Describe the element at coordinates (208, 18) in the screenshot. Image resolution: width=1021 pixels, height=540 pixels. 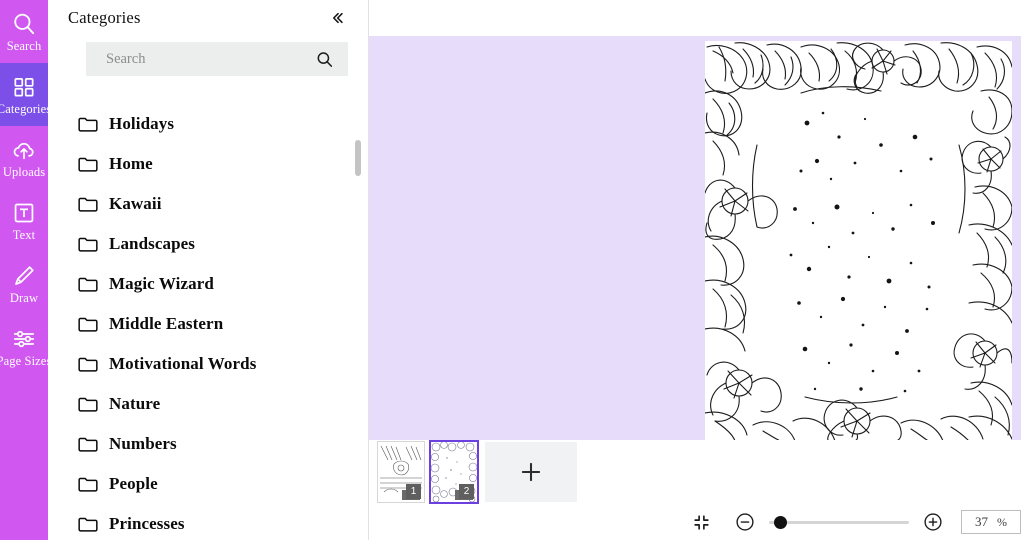
I see `panel-header: Categories` at that location.